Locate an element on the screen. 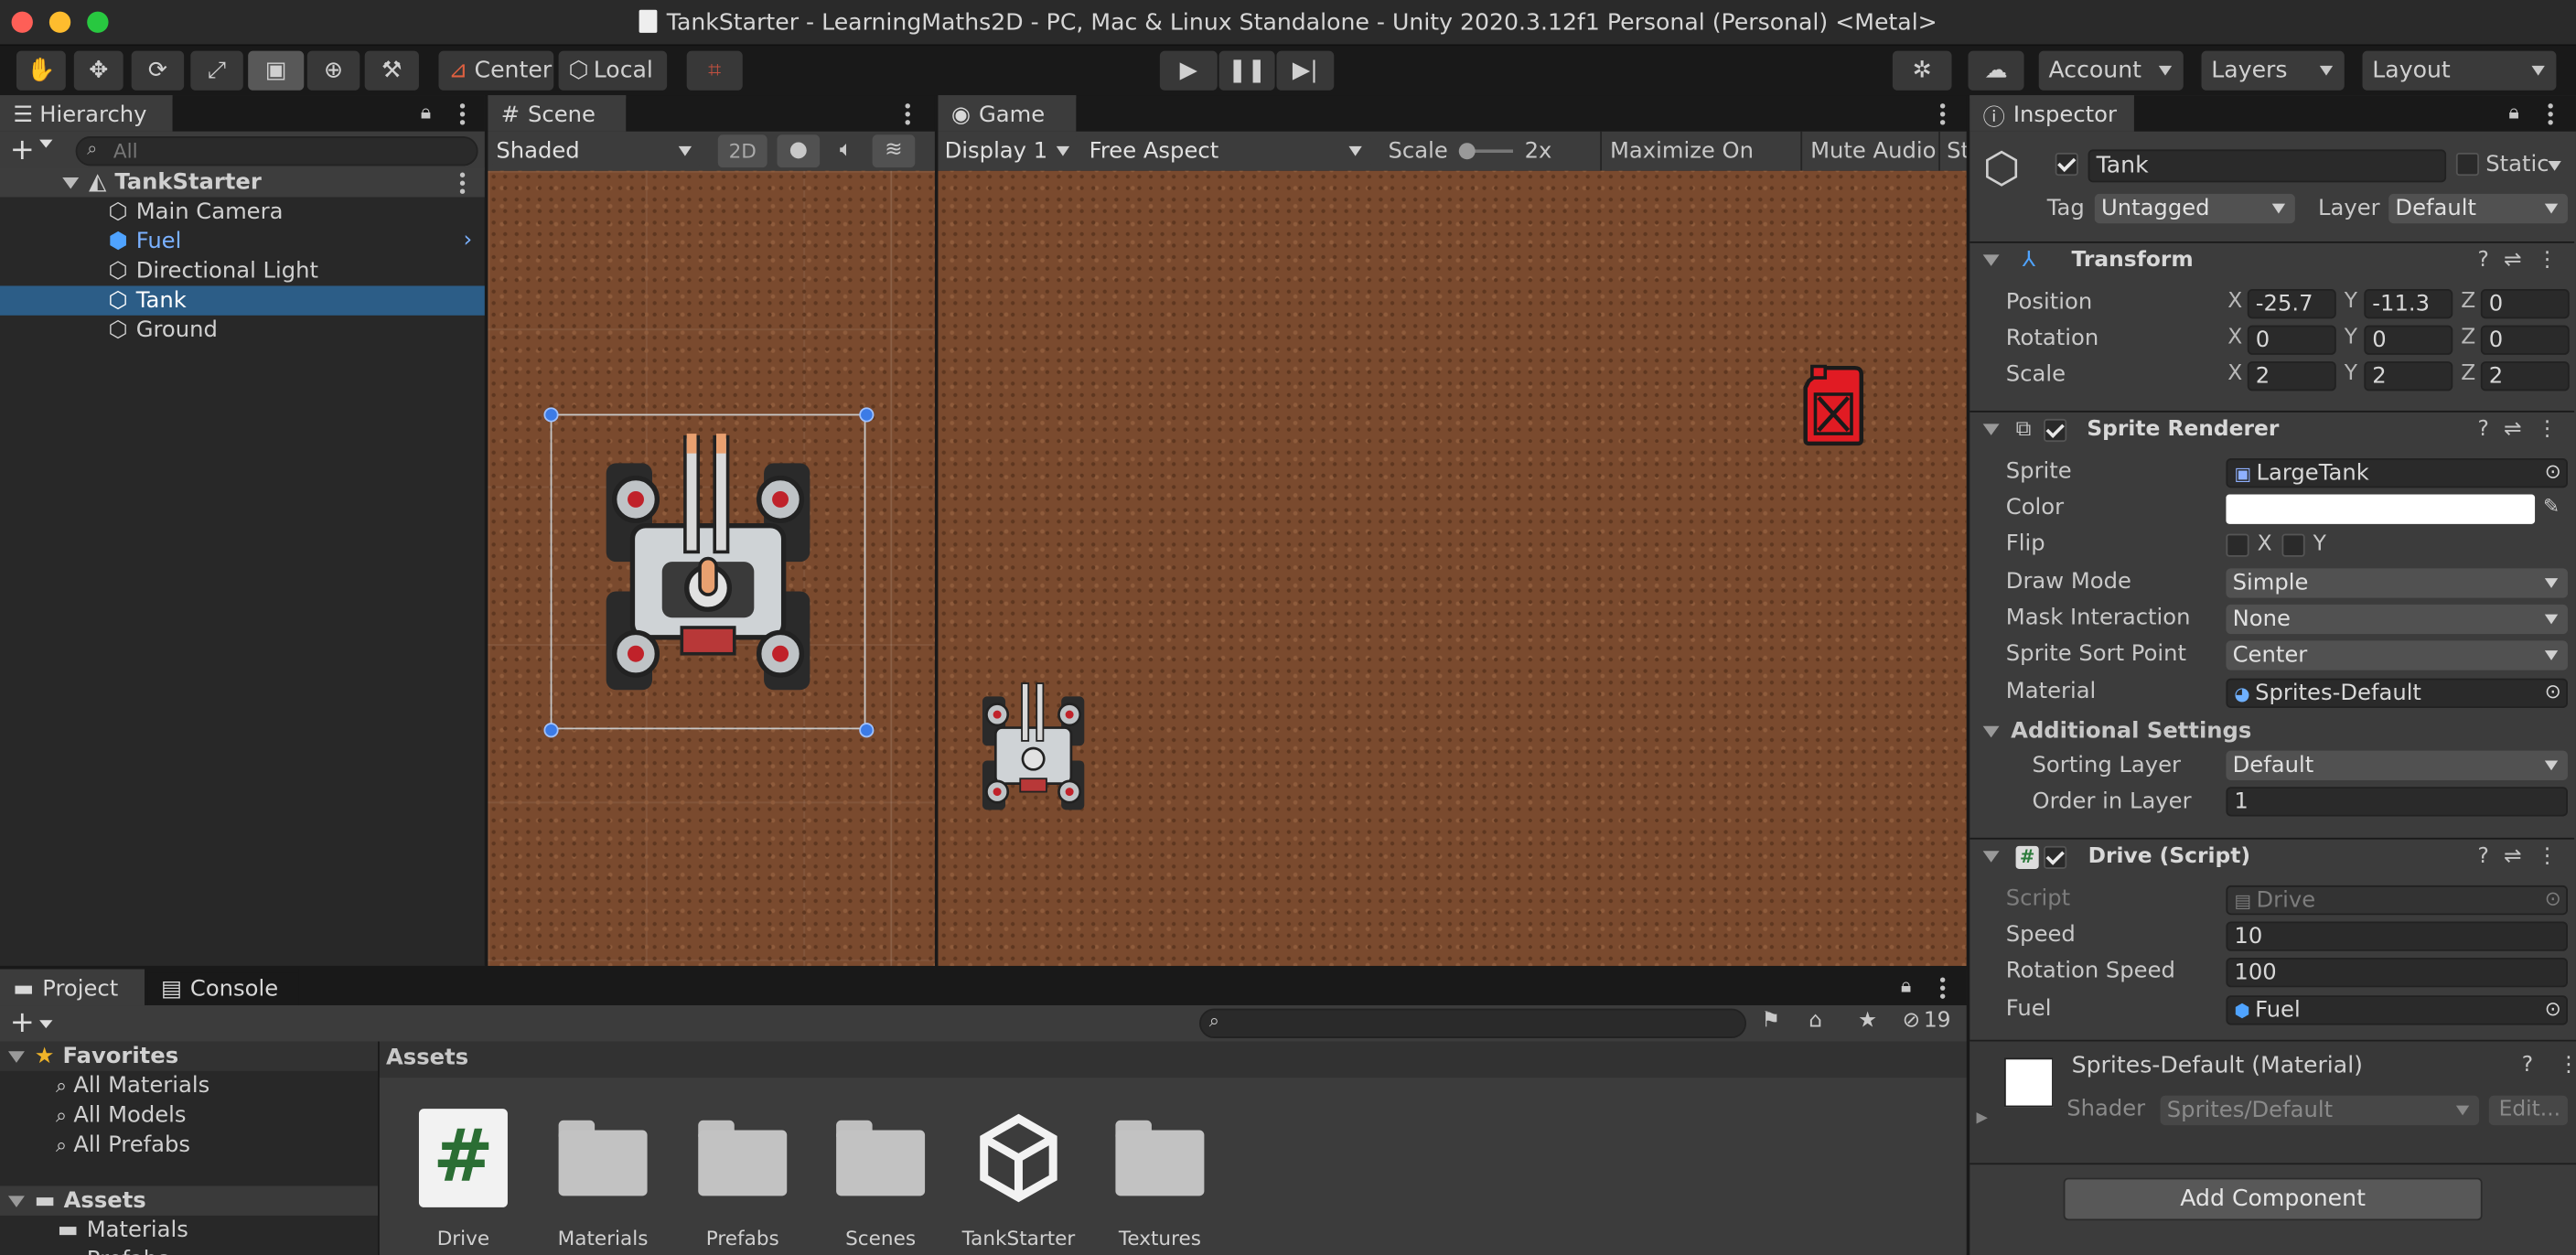 This screenshot has width=2576, height=1255. 2d-toggle: 2D is located at coordinates (742, 151).